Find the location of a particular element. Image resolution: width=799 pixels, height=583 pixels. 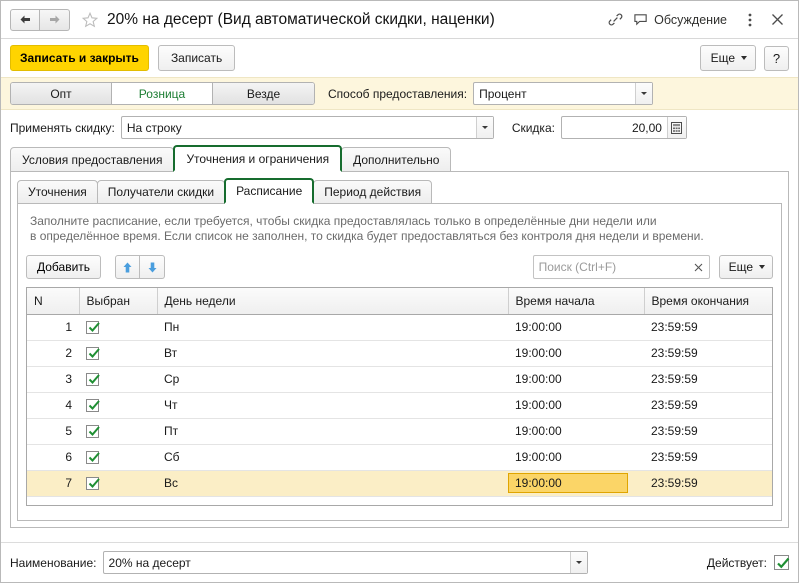

tab-usloviya-predostavleniya: Условия предоставления is located at coordinates (92, 159).